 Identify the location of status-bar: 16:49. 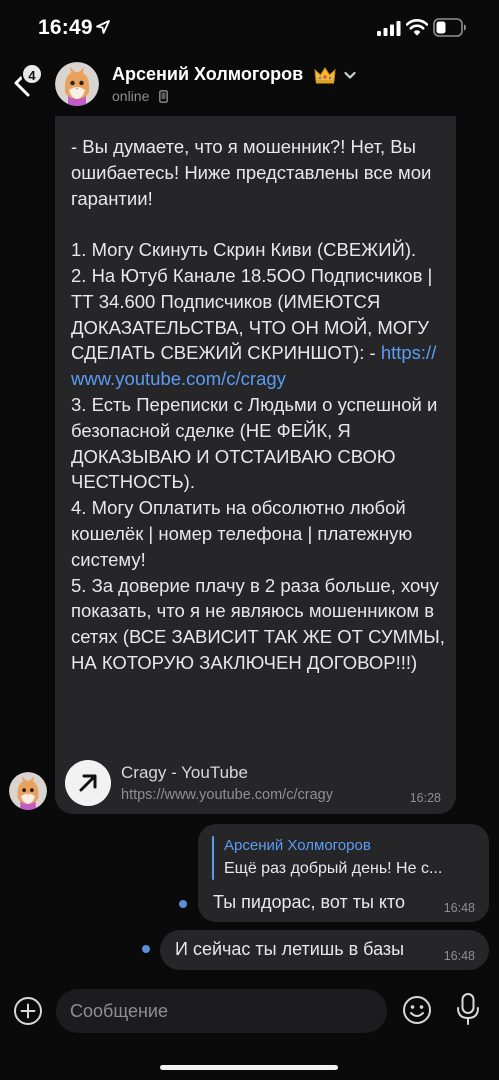
(249, 28).